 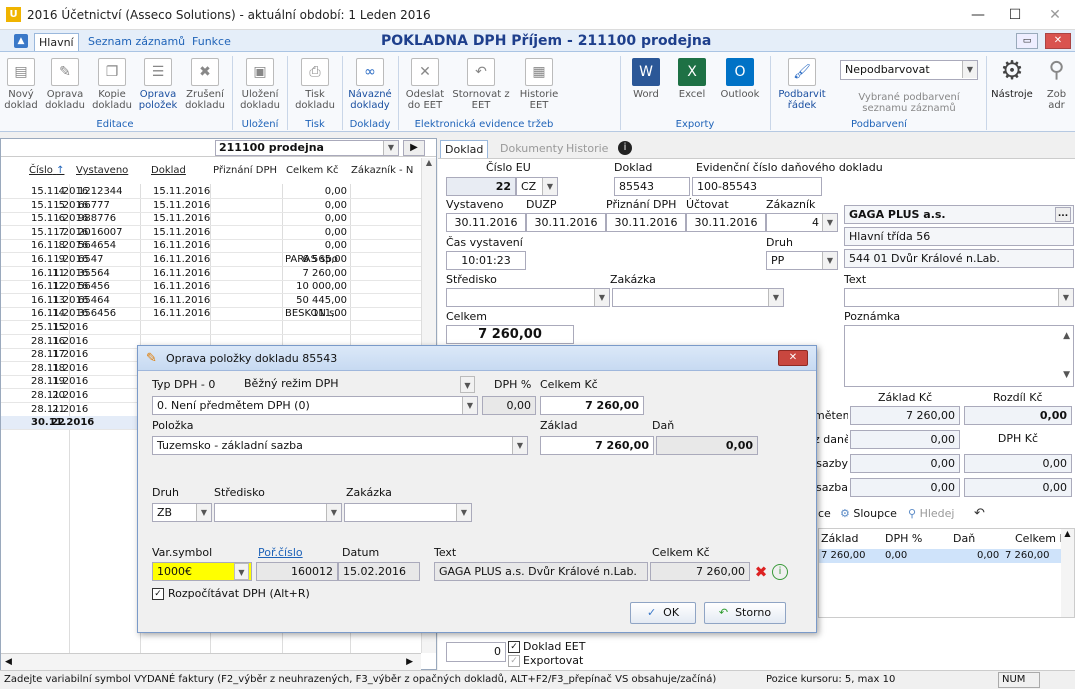 What do you see at coordinates (514, 647) in the screenshot?
I see `doklad-eet-checkbox: ✓` at bounding box center [514, 647].